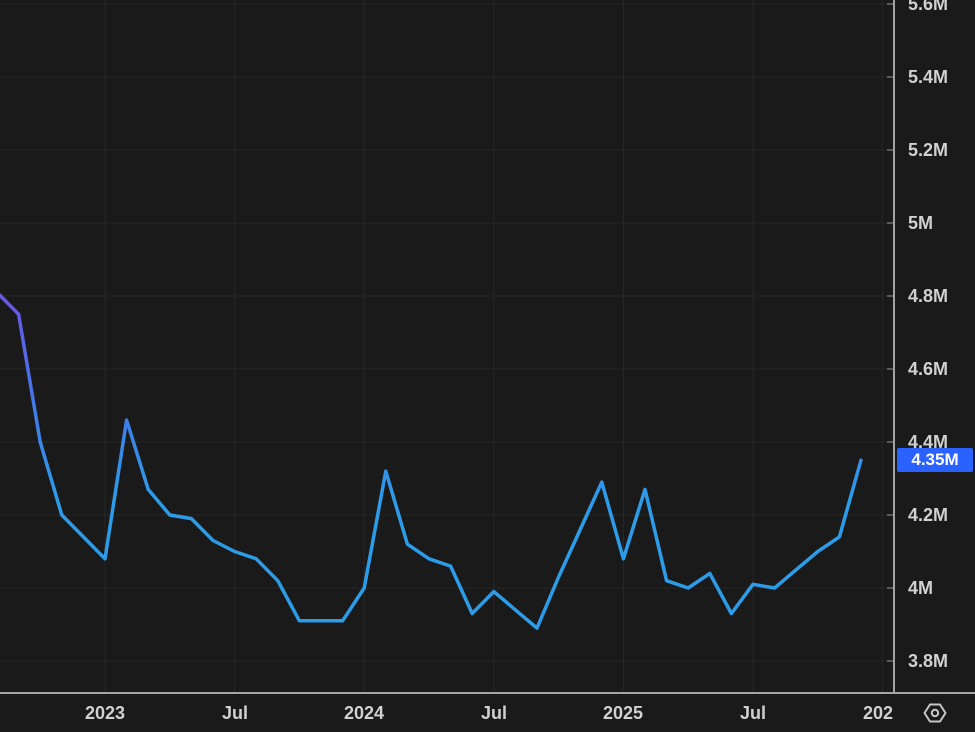  I want to click on y-axis-label: 5M, so click(921, 223).